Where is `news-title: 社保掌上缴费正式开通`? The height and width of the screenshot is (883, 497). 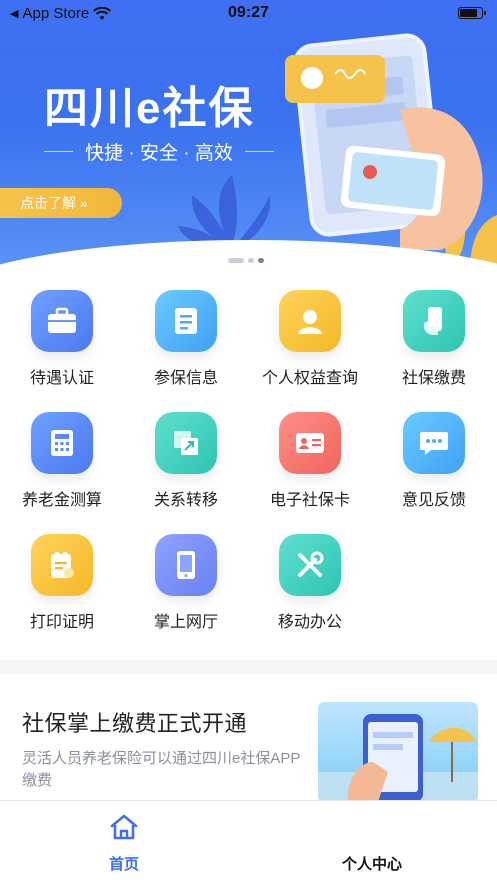 news-title: 社保掌上缴费正式开通 is located at coordinates (135, 723).